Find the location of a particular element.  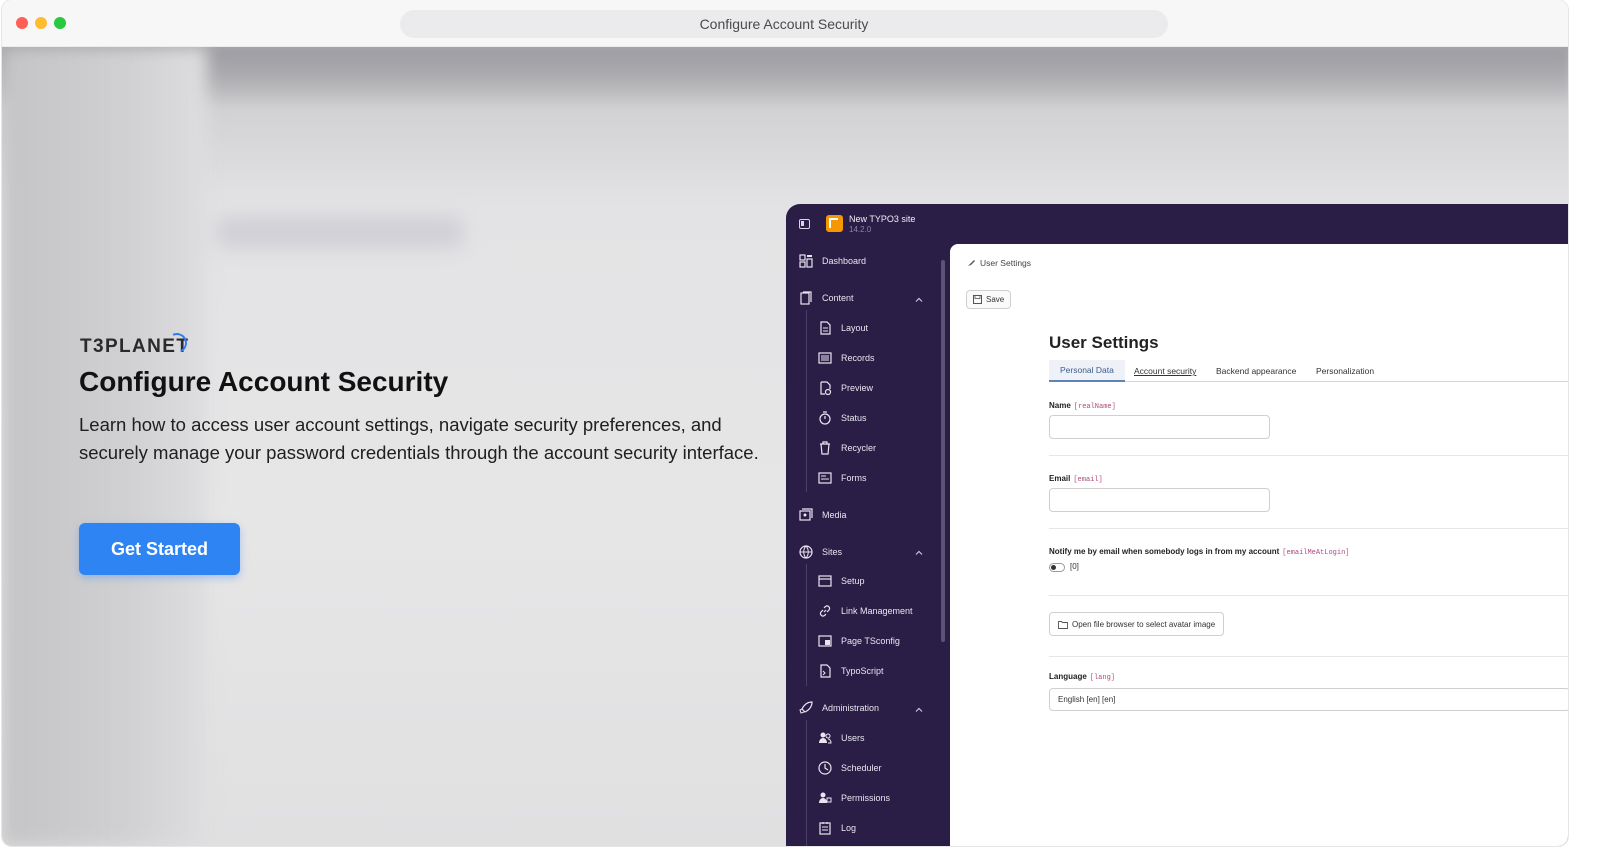

language-select: English [en] [en] is located at coordinates (1308, 699).